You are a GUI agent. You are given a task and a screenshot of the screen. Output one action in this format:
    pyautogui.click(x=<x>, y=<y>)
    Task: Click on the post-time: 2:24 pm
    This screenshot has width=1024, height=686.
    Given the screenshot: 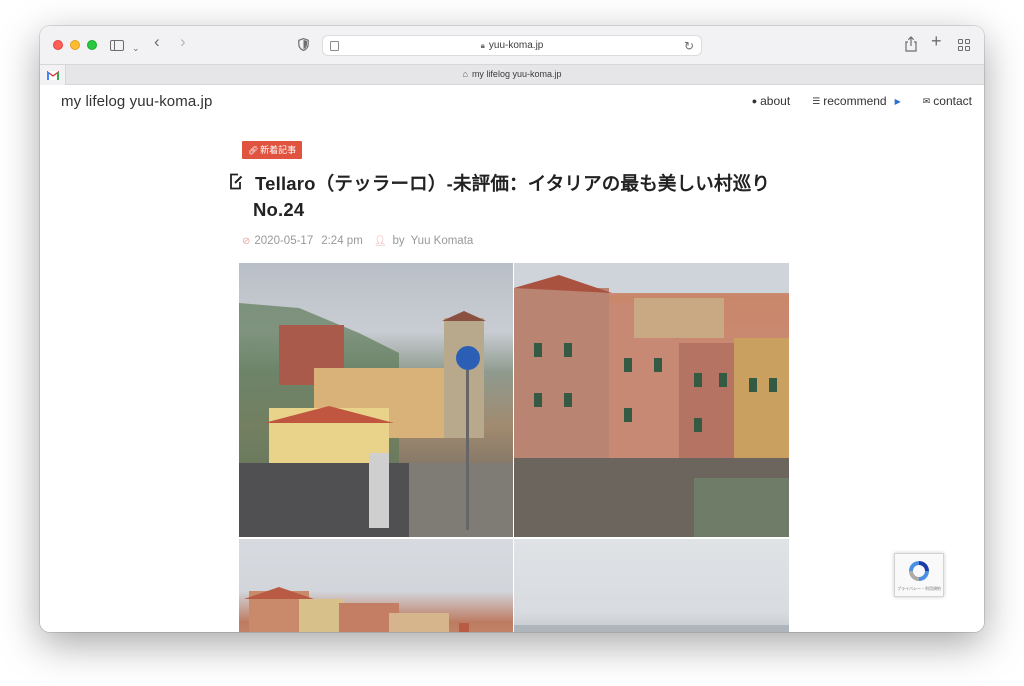 What is the action you would take?
    pyautogui.click(x=342, y=241)
    